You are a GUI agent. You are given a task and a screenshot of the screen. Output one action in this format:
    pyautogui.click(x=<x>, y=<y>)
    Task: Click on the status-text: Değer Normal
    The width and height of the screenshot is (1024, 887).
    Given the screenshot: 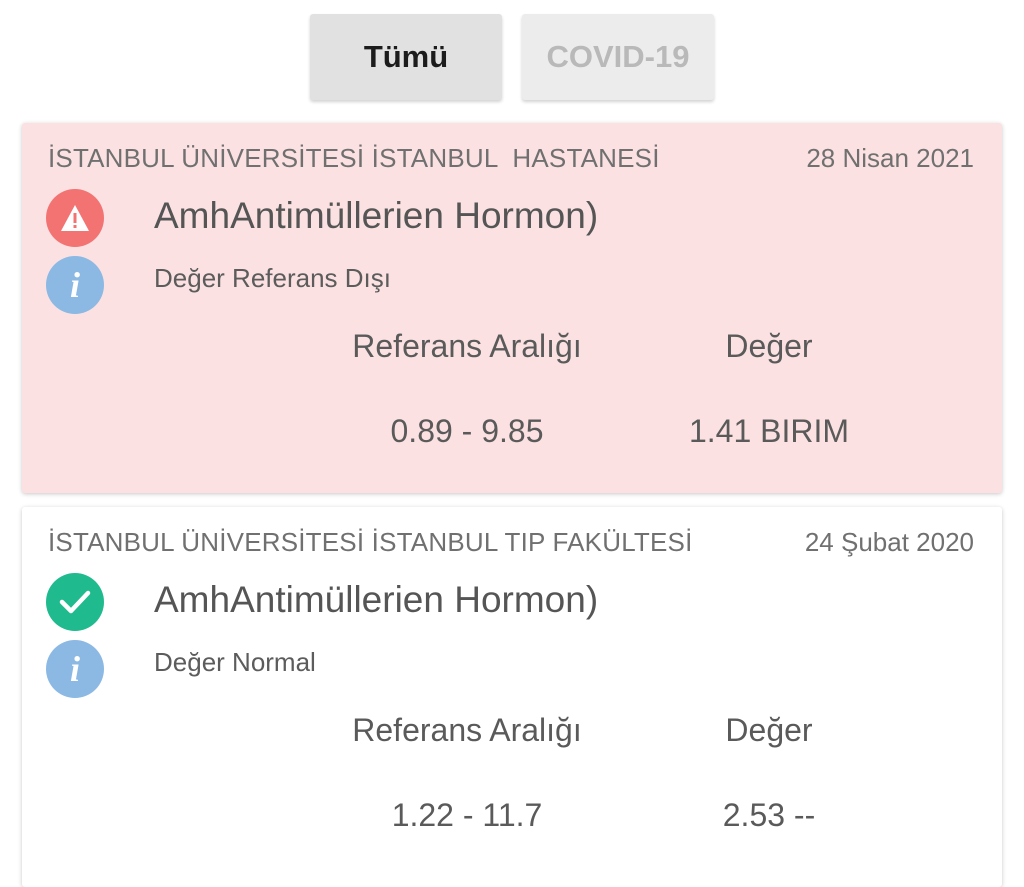 What is the action you would take?
    pyautogui.click(x=235, y=662)
    